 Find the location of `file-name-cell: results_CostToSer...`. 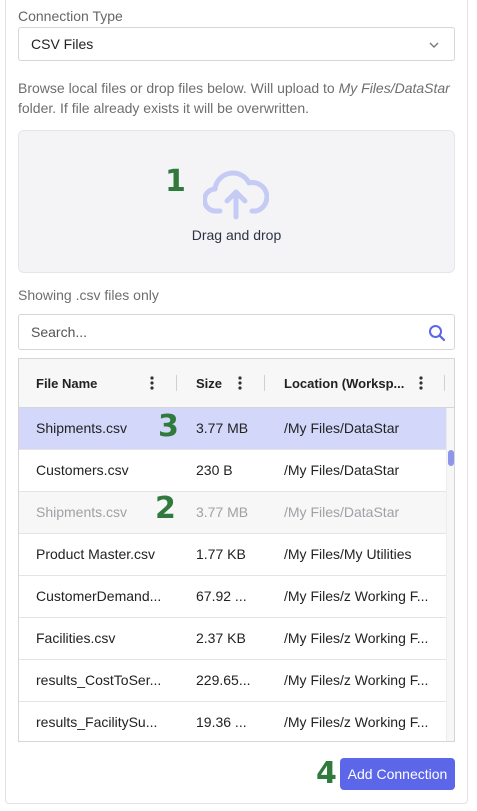

file-name-cell: results_CostToSer... is located at coordinates (99, 680).